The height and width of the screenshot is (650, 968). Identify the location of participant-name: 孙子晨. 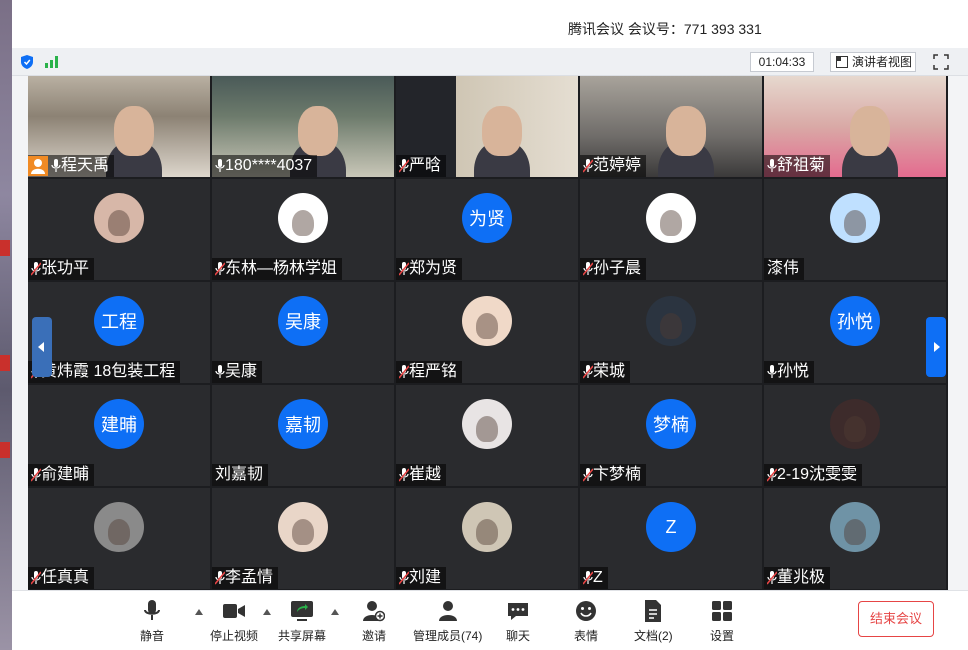
(617, 268).